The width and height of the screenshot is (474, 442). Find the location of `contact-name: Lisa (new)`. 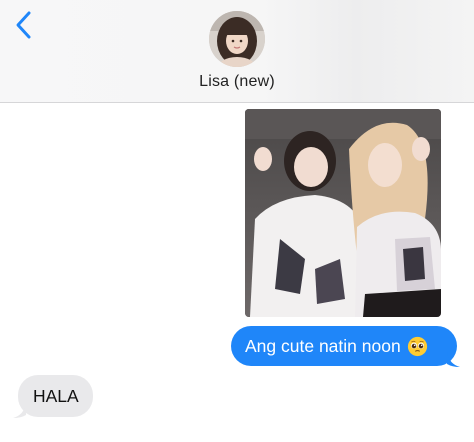

contact-name: Lisa (new) is located at coordinates (237, 82).